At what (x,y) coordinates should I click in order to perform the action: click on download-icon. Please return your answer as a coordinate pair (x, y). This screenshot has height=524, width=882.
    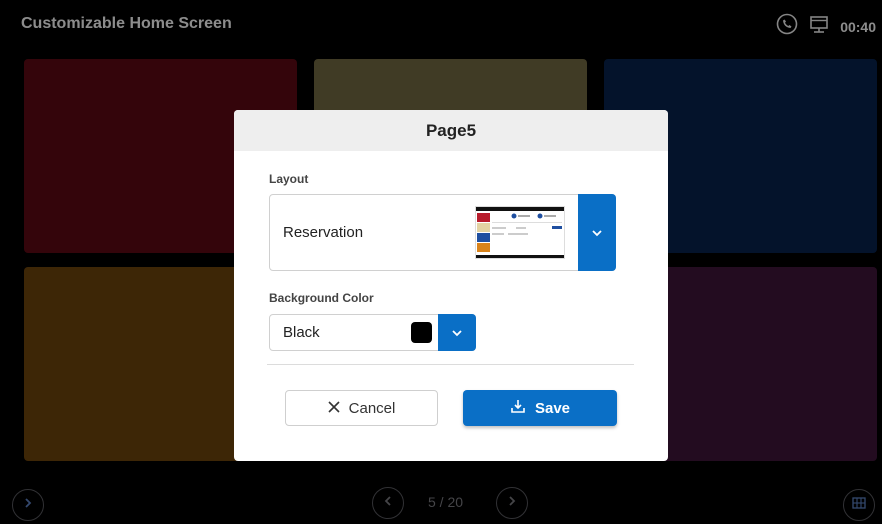
    Looking at the image, I should click on (518, 408).